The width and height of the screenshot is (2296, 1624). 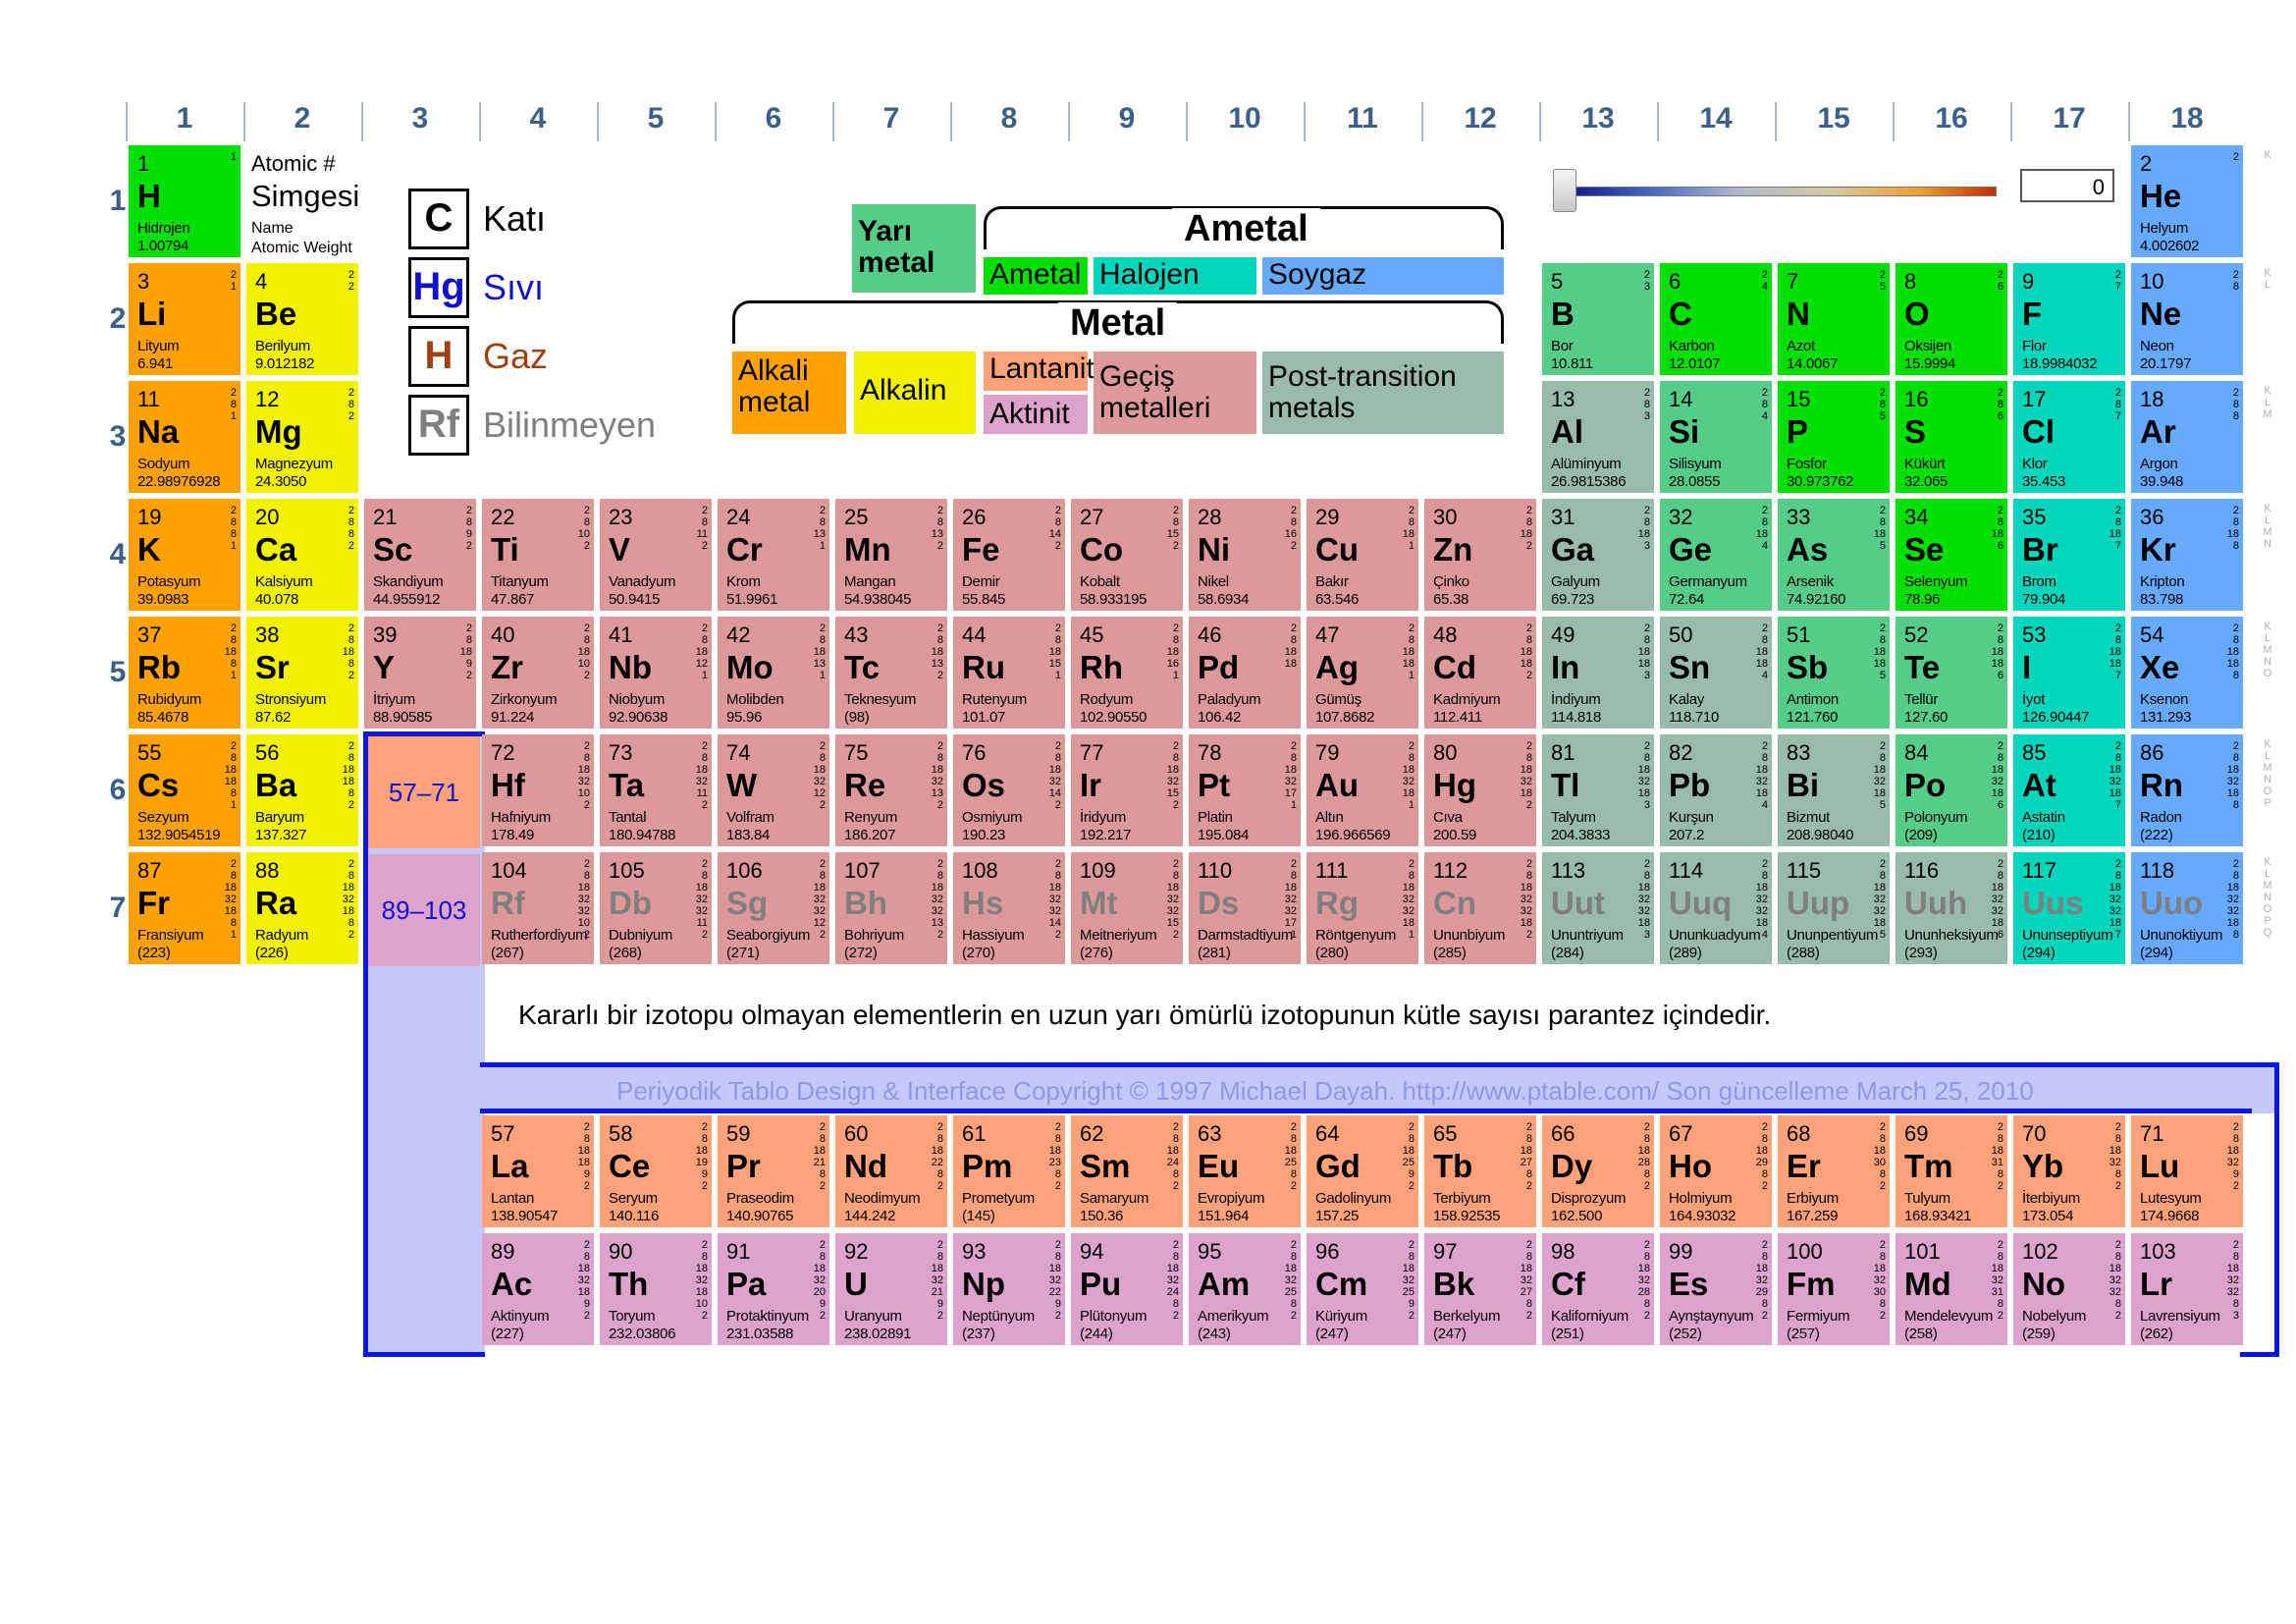 I want to click on slider-thumb, so click(x=1565, y=190).